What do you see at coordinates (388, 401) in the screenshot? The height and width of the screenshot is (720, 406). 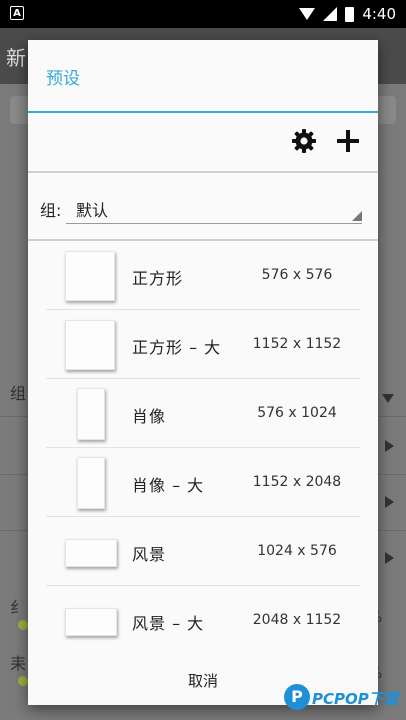 I see `background-dropdown-arrow` at bounding box center [388, 401].